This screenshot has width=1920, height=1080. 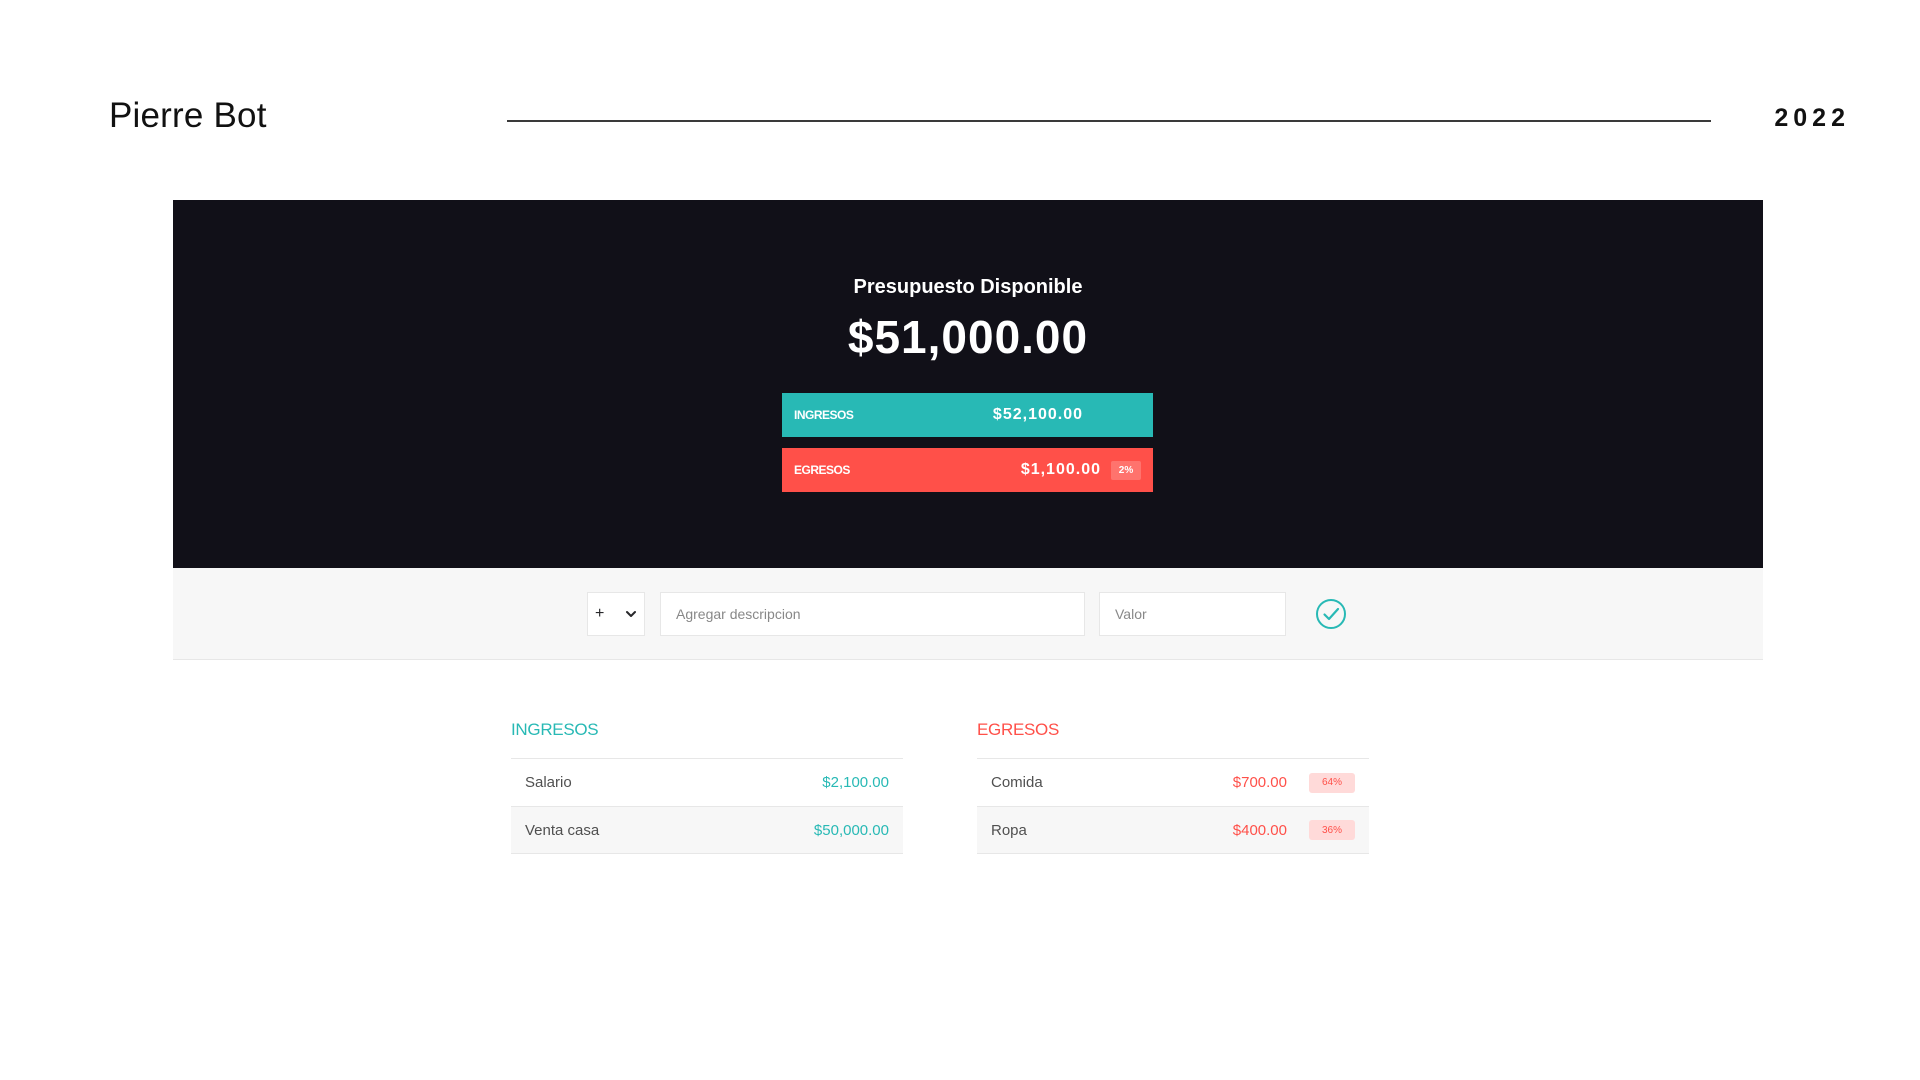 What do you see at coordinates (600, 613) in the screenshot?
I see `entry-type-value: +` at bounding box center [600, 613].